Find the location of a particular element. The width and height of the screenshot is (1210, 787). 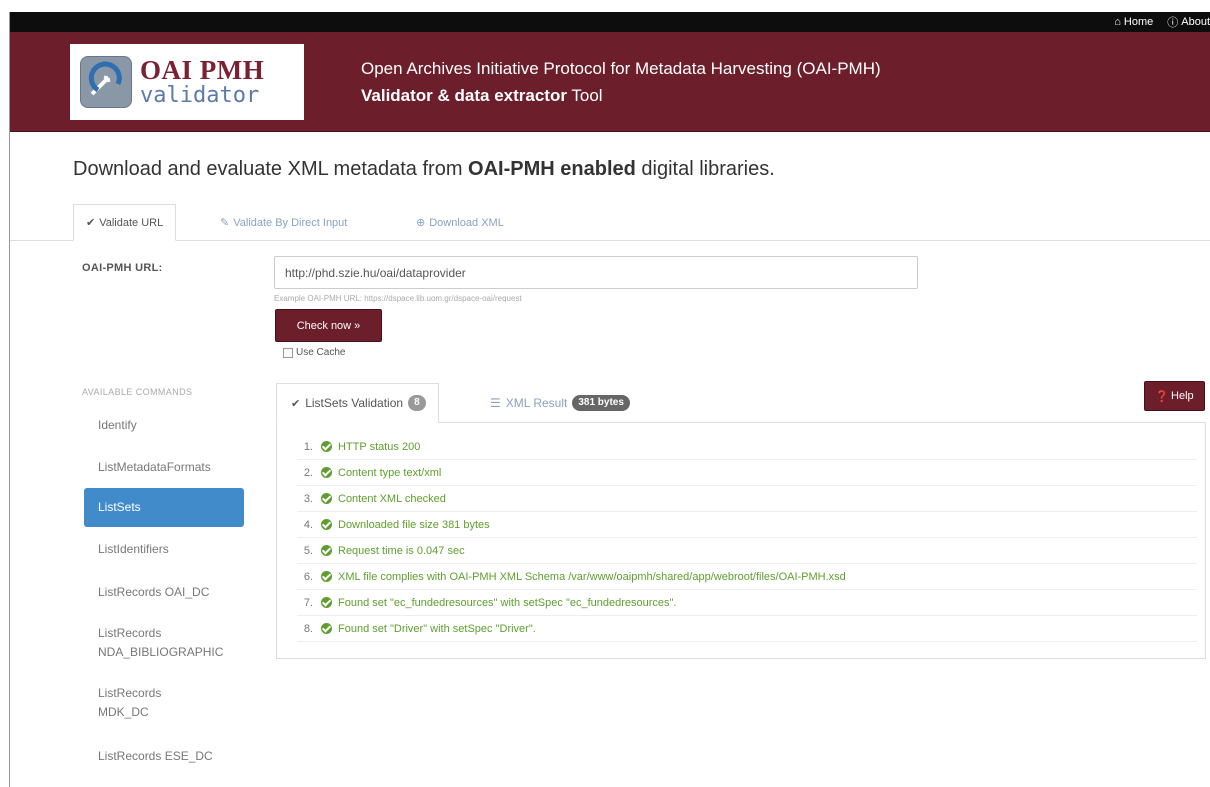

logo-title: OAI PMH is located at coordinates (202, 69).